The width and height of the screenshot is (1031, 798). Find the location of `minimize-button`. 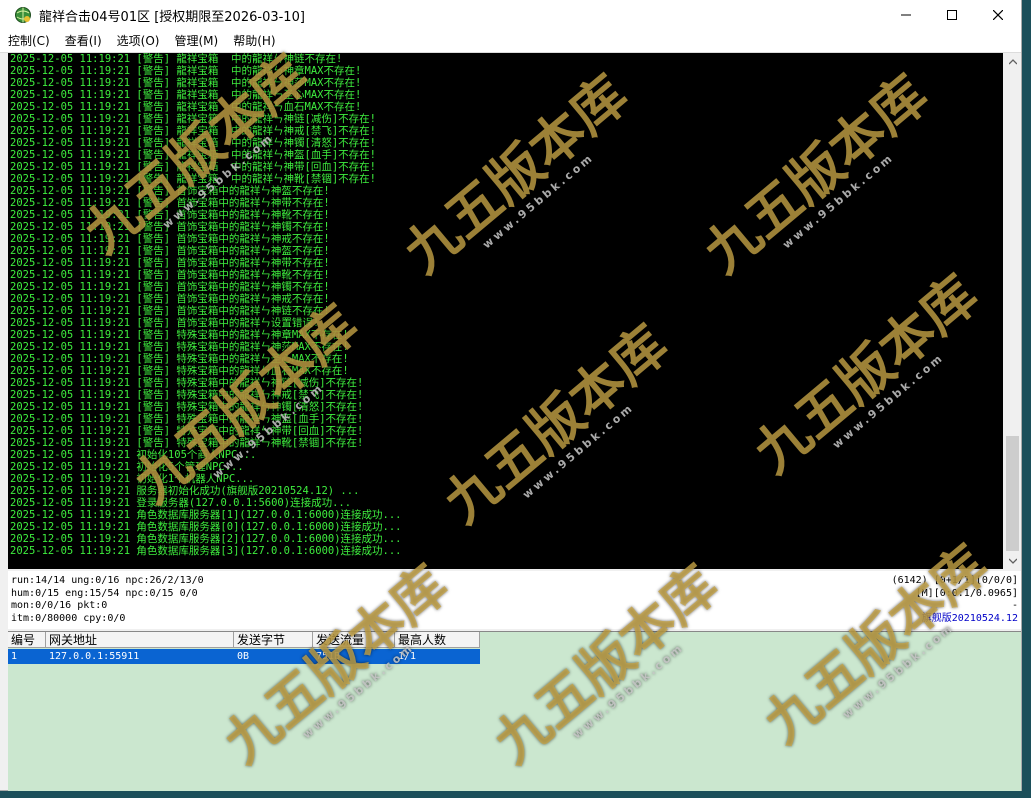

minimize-button is located at coordinates (906, 15).